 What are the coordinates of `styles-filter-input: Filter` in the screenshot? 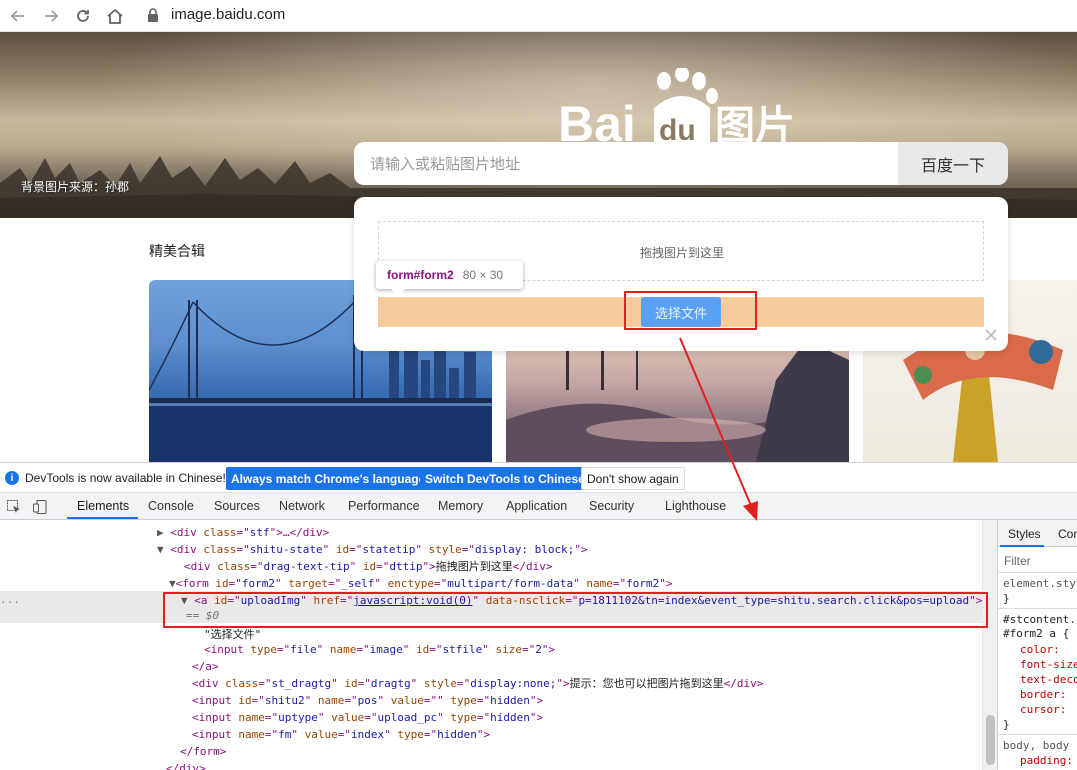 It's located at (1017, 561).